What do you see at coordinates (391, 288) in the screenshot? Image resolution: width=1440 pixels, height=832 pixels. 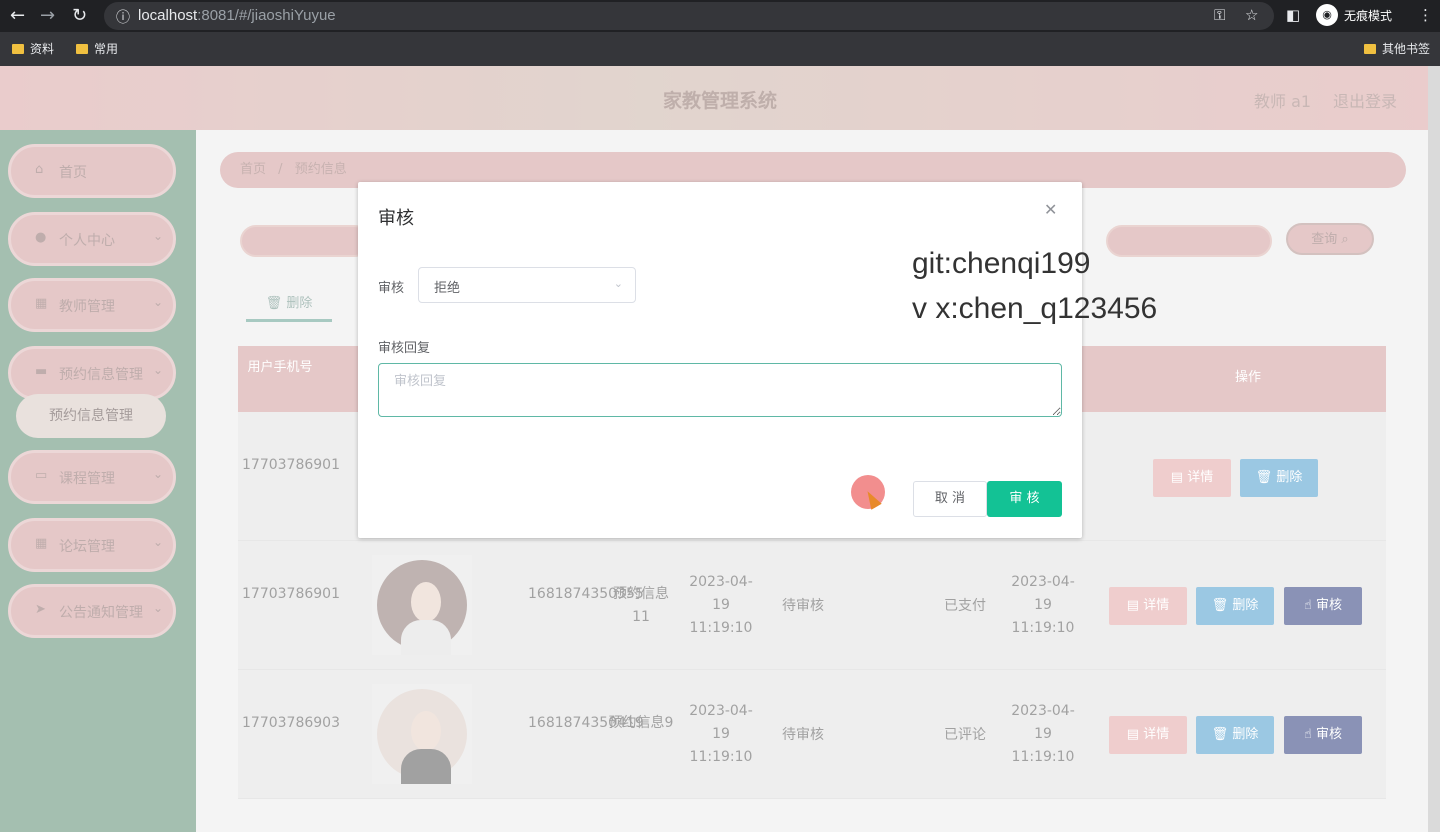 I see `audit-label: 审核` at bounding box center [391, 288].